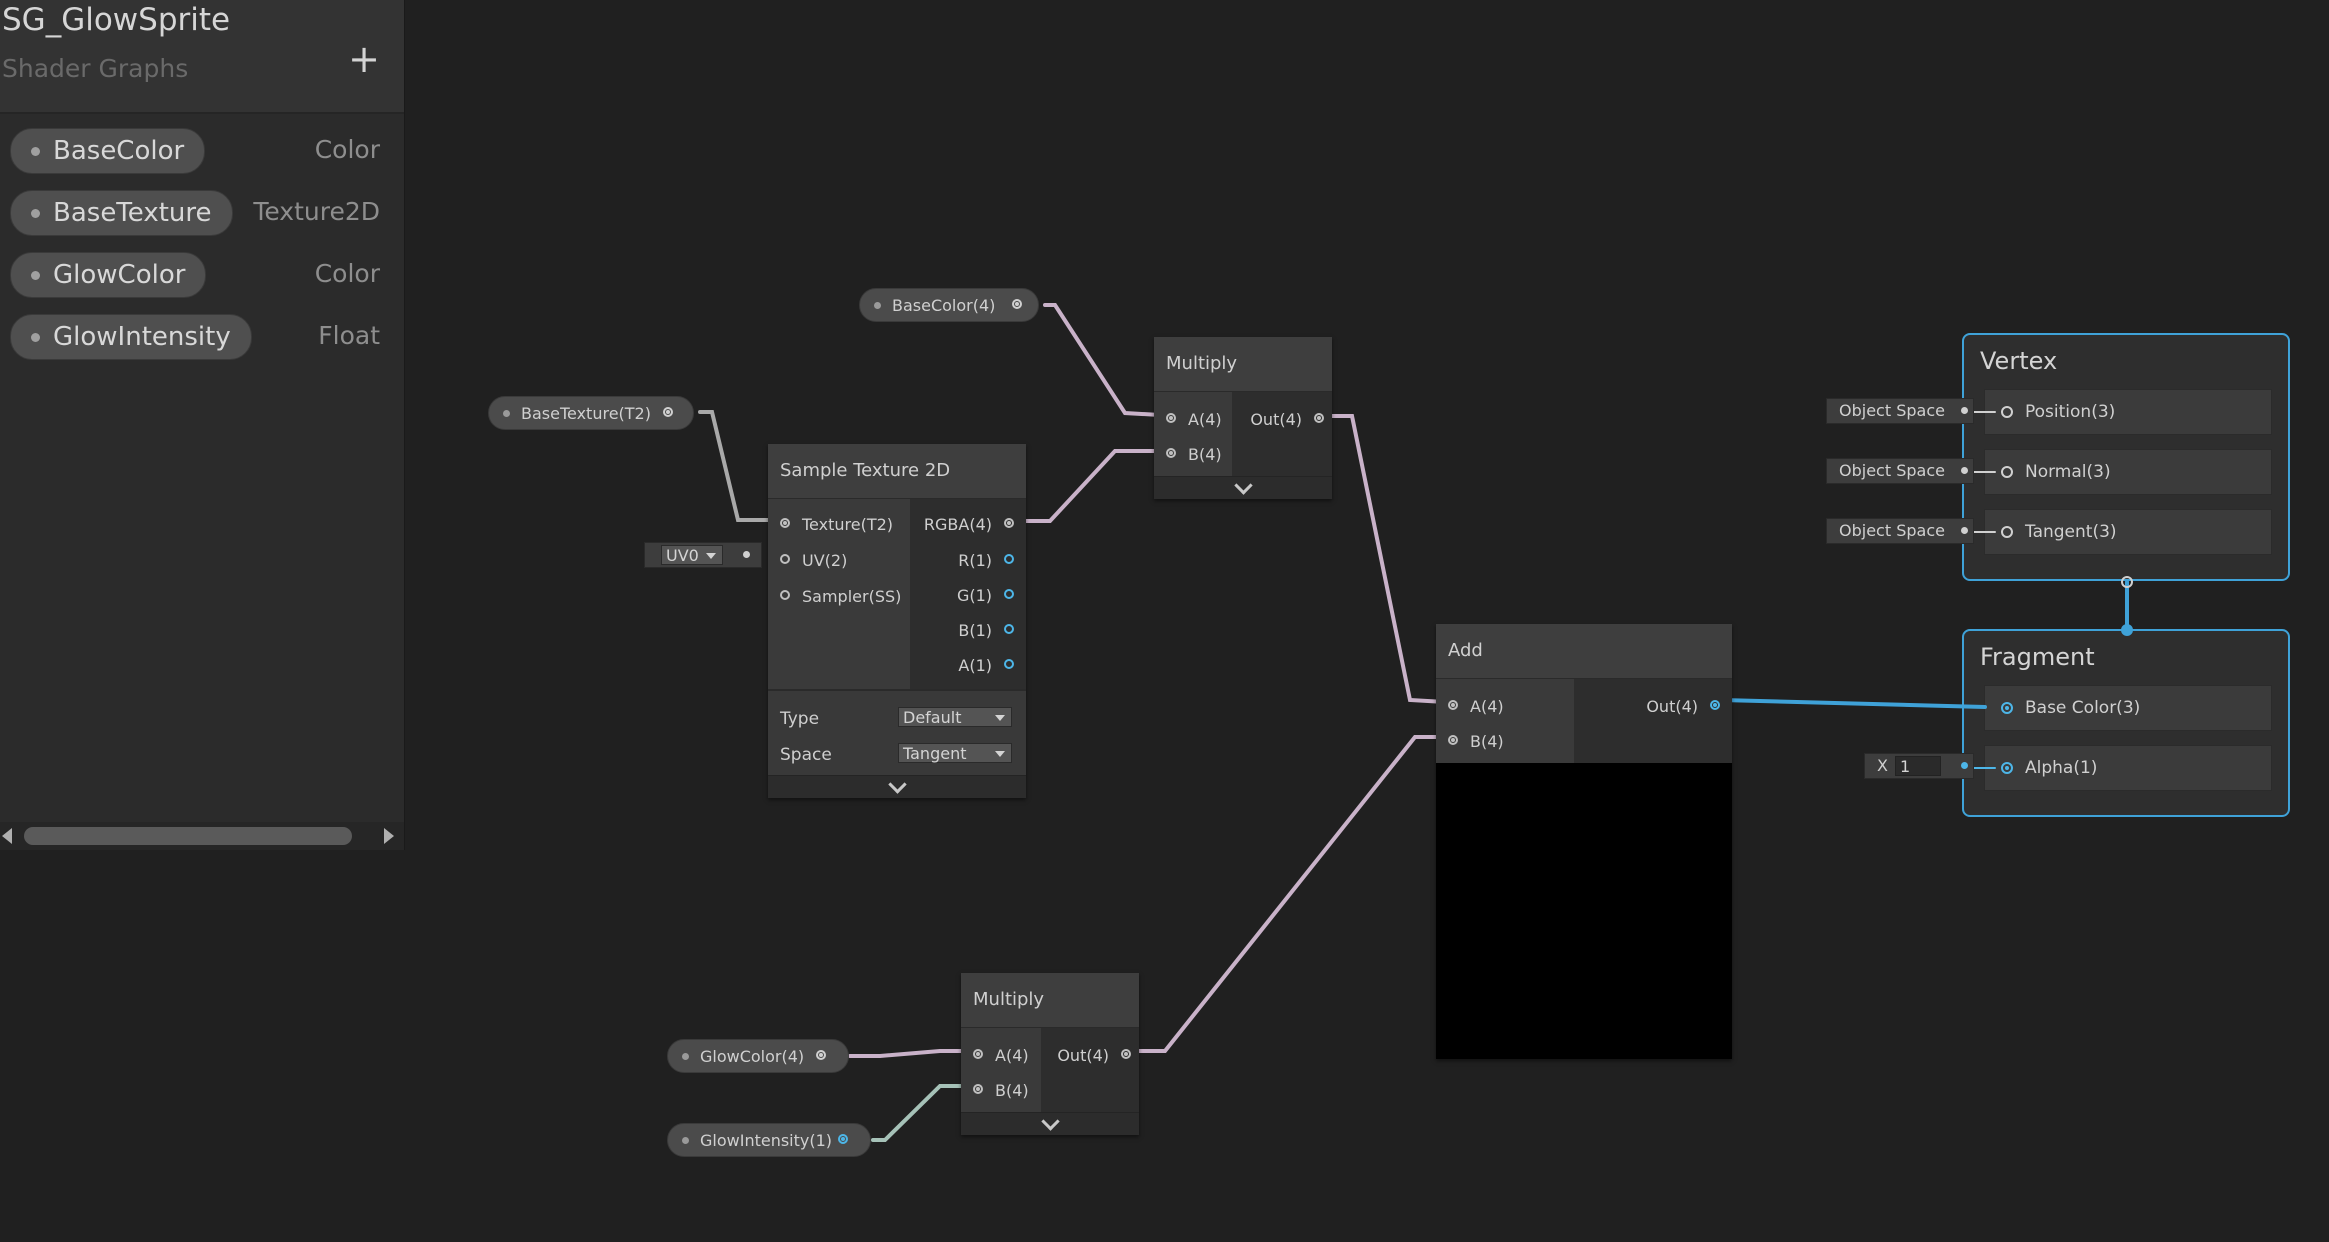 The image size is (2329, 1242). What do you see at coordinates (682, 555) in the screenshot?
I see `uv-channel-value: UV0` at bounding box center [682, 555].